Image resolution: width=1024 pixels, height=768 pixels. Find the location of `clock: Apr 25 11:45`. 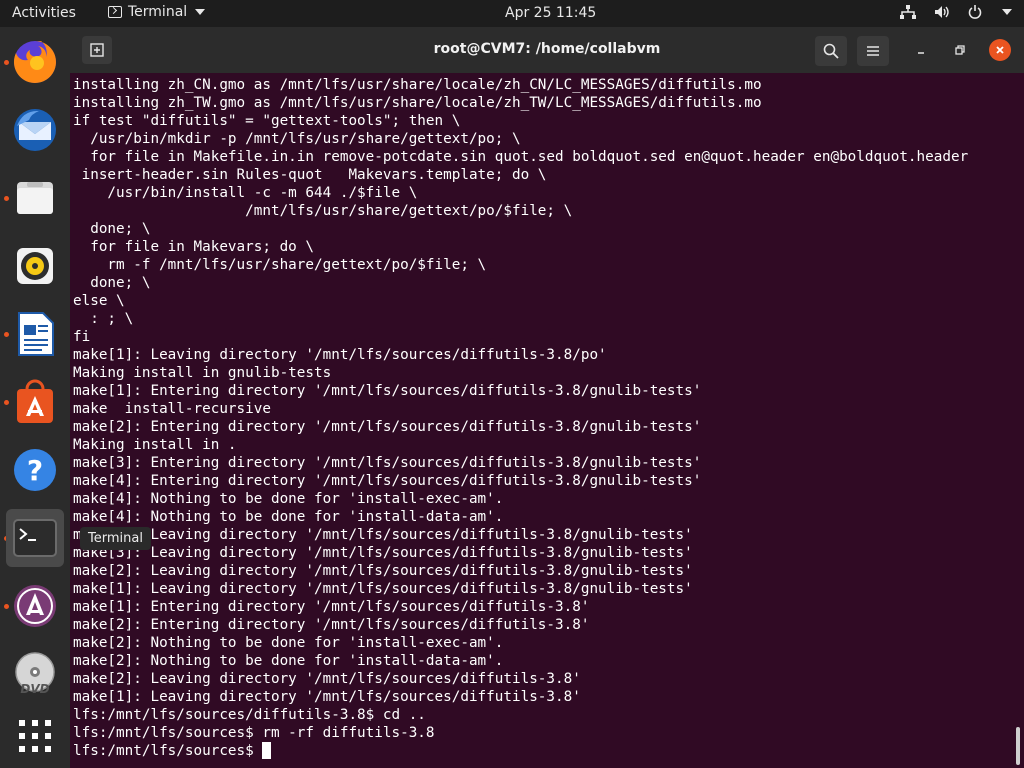

clock: Apr 25 11:45 is located at coordinates (550, 13).